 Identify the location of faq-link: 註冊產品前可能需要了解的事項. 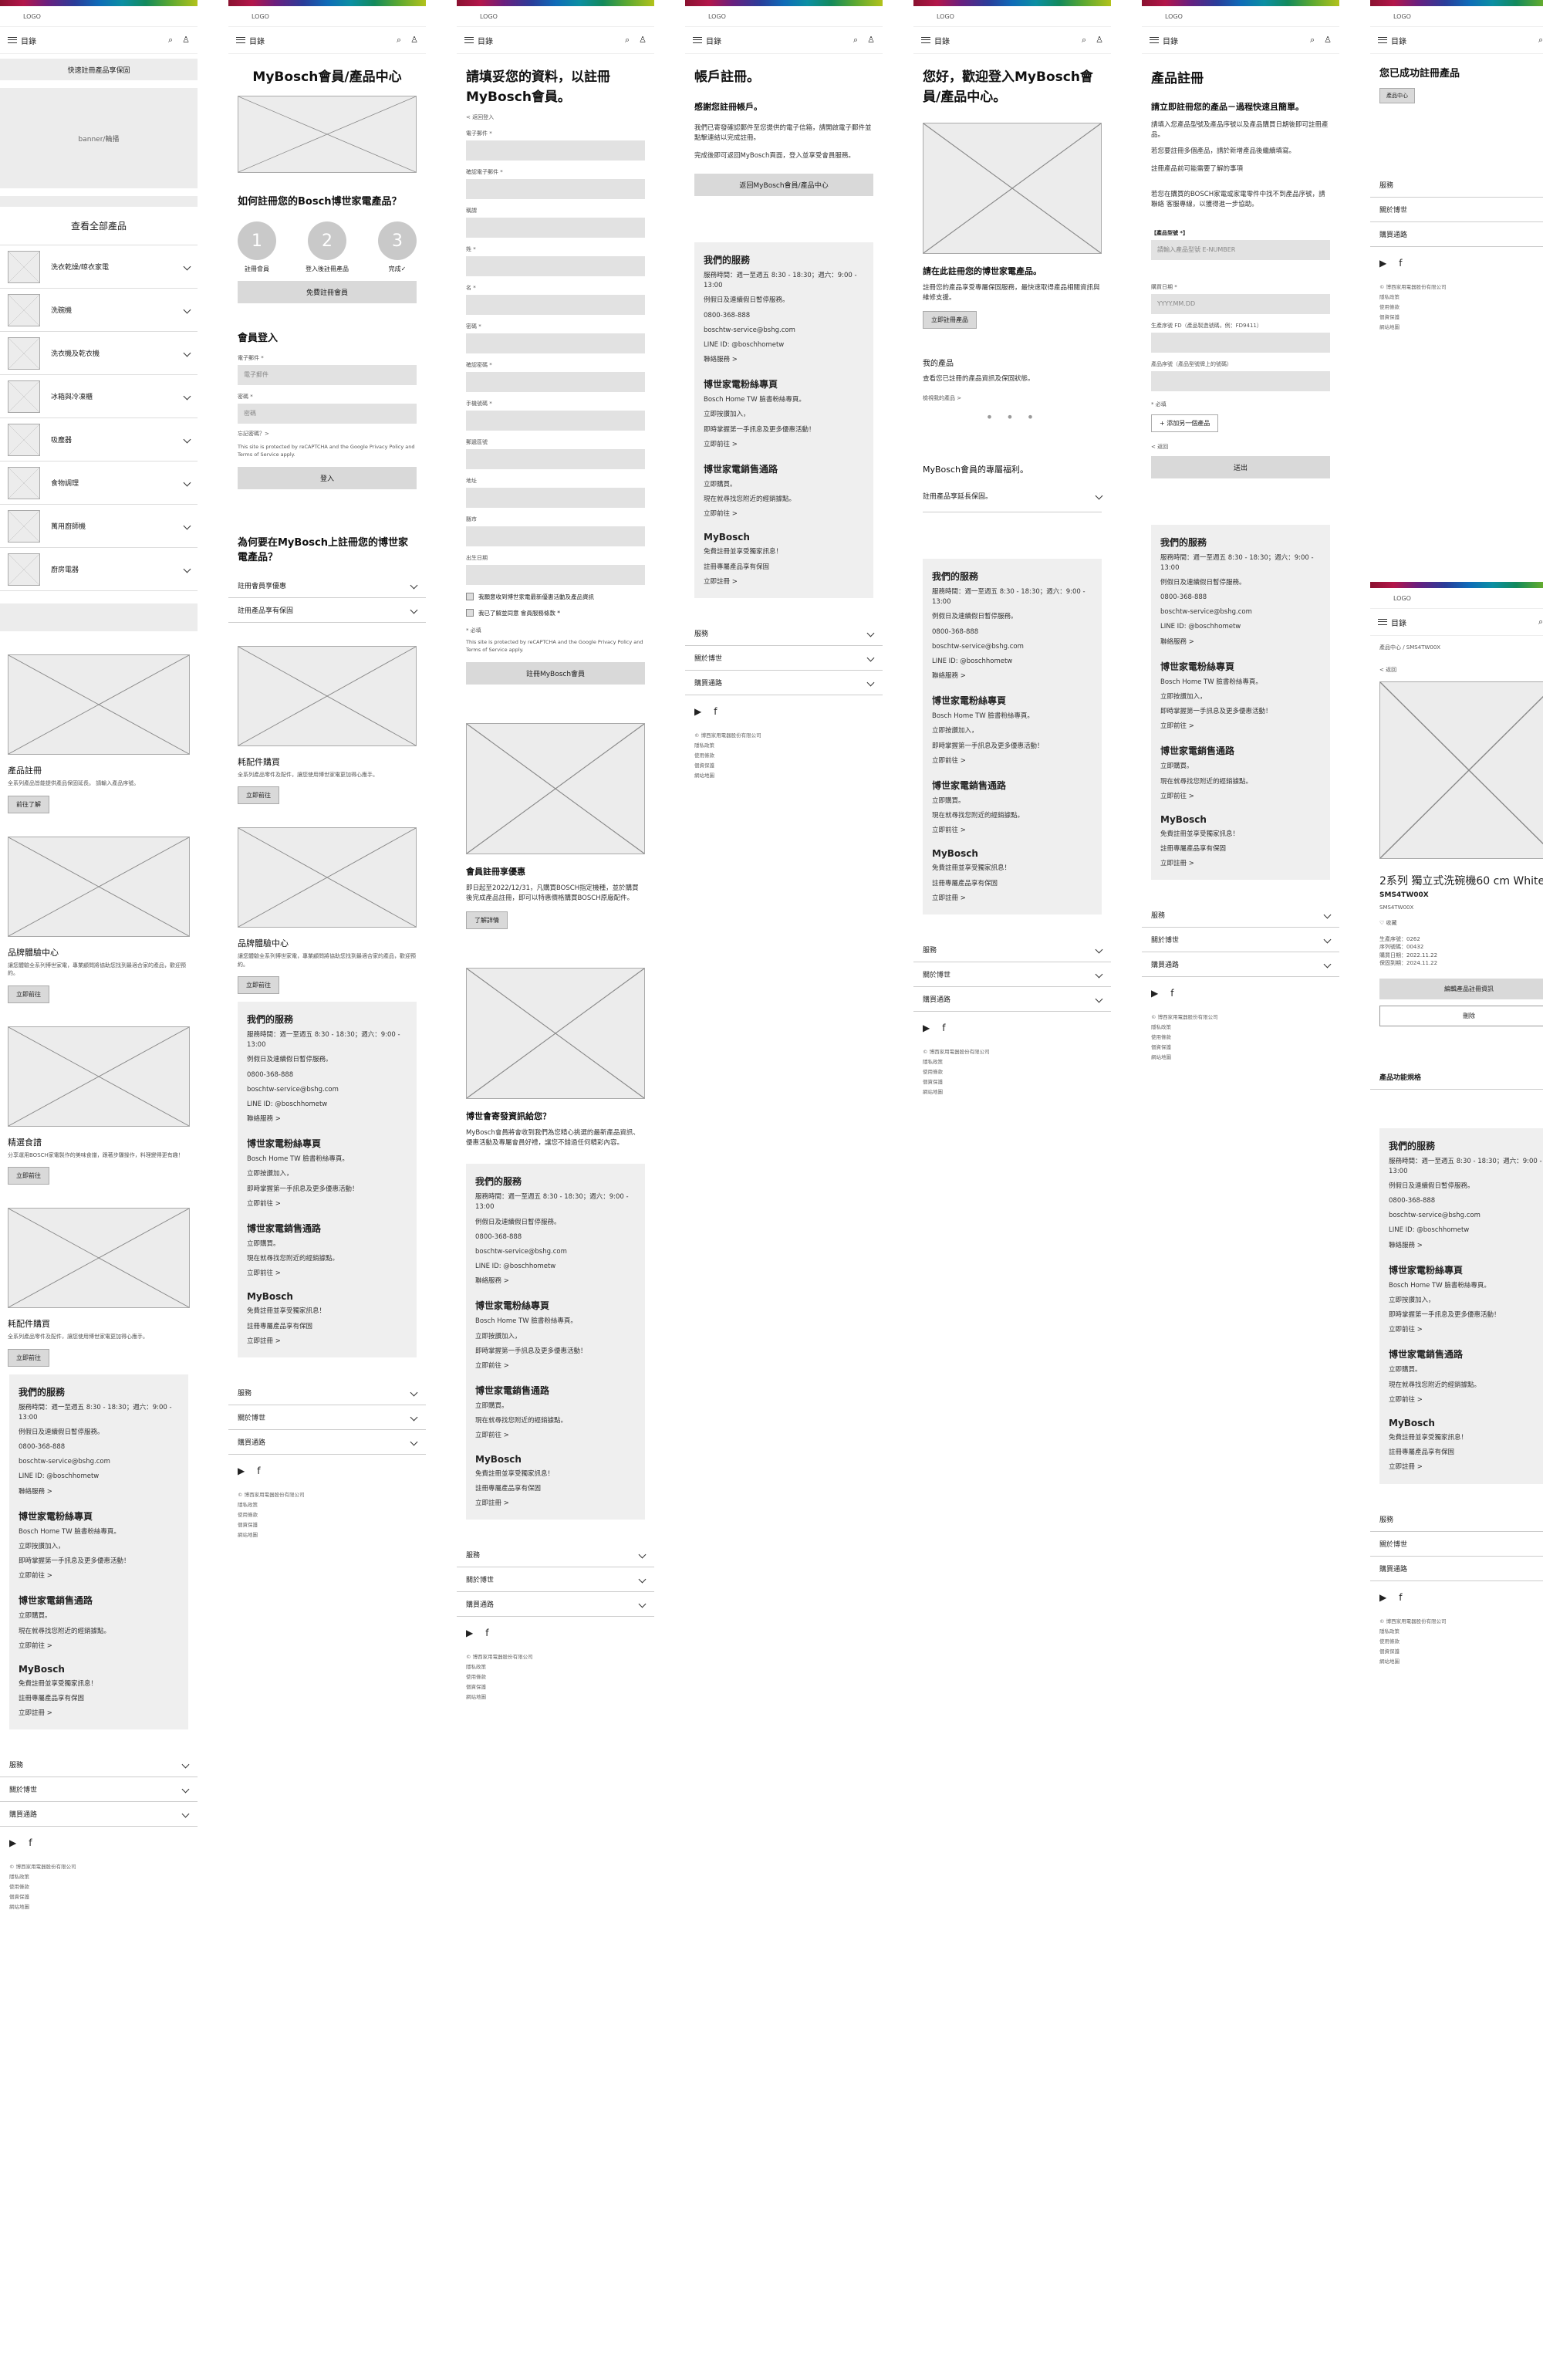
(1240, 169).